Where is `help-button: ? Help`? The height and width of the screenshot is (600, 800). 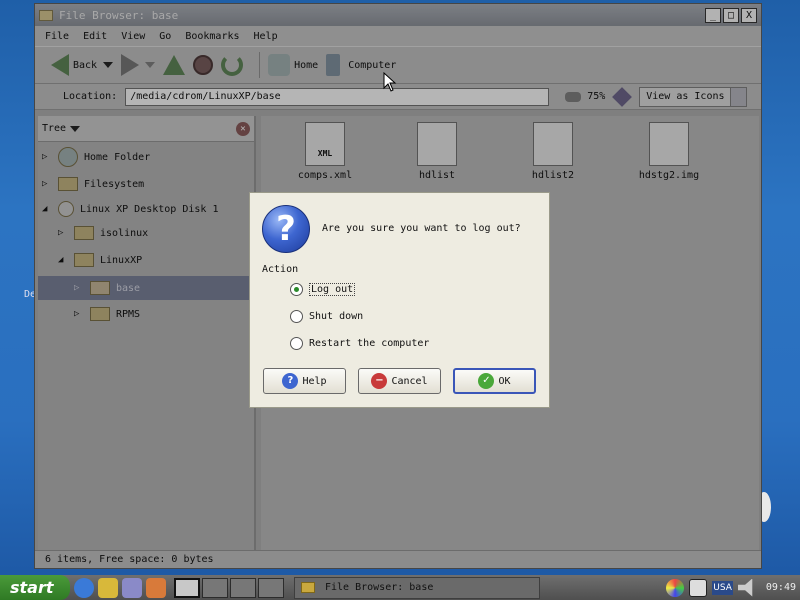
help-button: ? Help is located at coordinates (304, 381).